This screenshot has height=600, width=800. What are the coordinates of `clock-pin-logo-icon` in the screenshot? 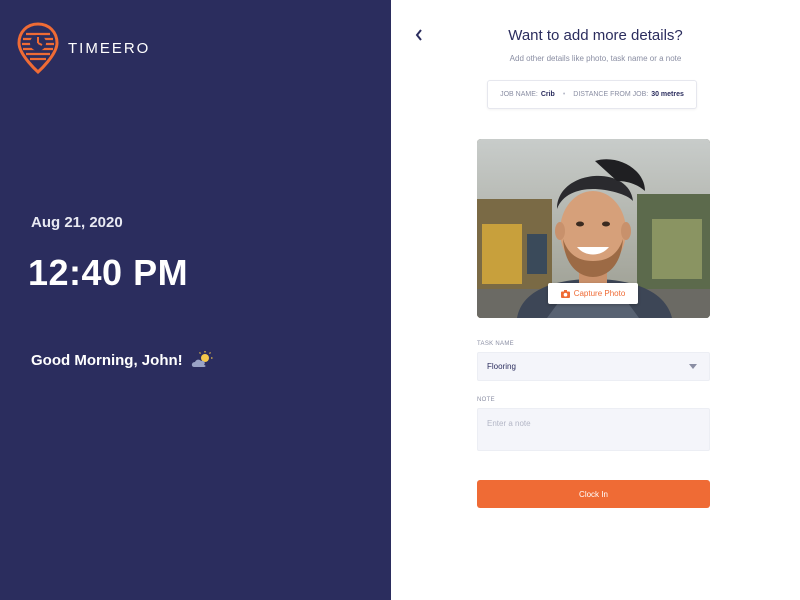 It's located at (38, 48).